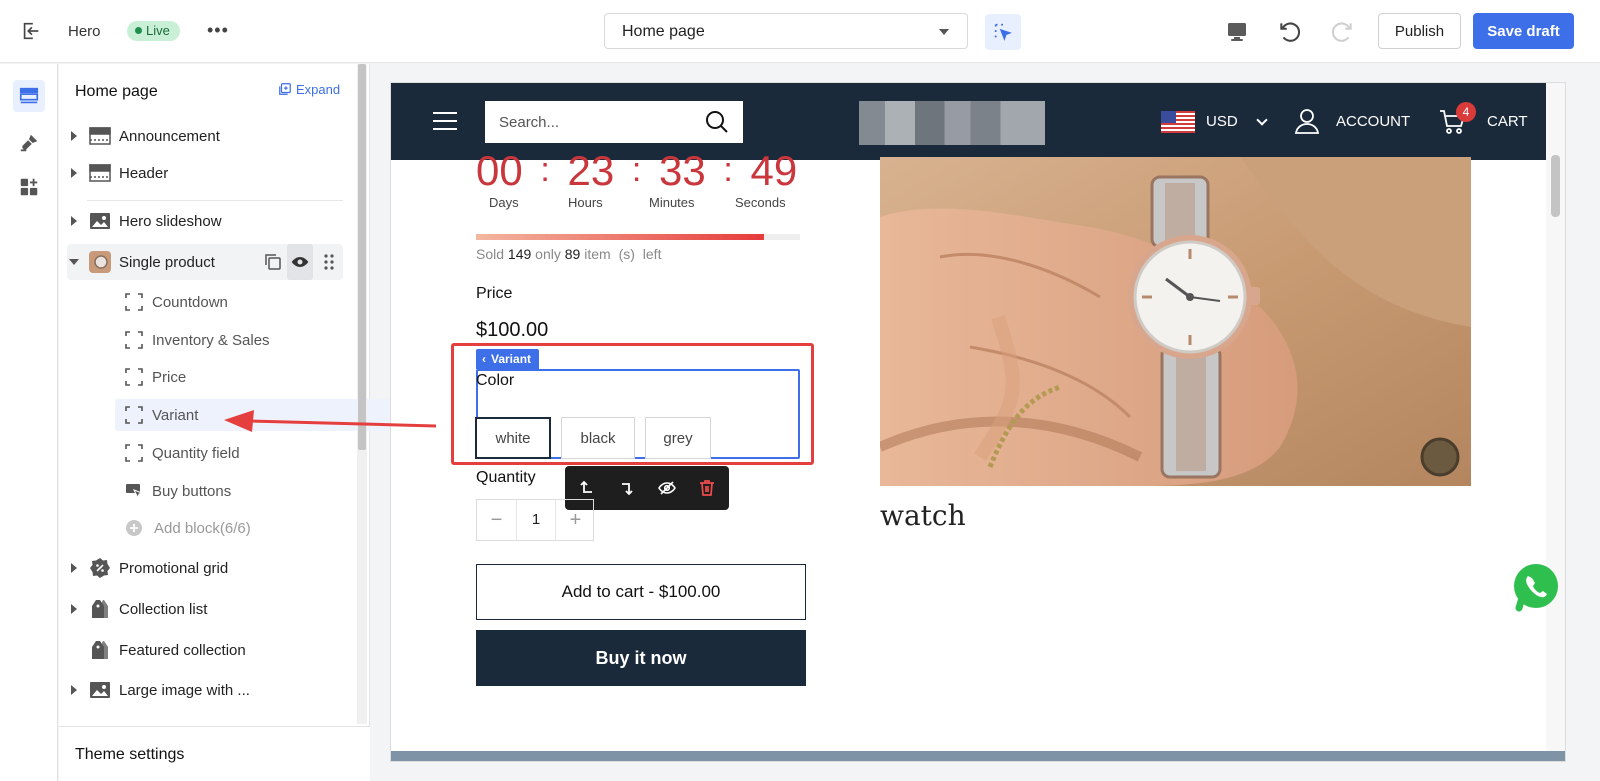 This screenshot has height=781, width=1600. Describe the element at coordinates (717, 122) in the screenshot. I see `search-icon` at that location.